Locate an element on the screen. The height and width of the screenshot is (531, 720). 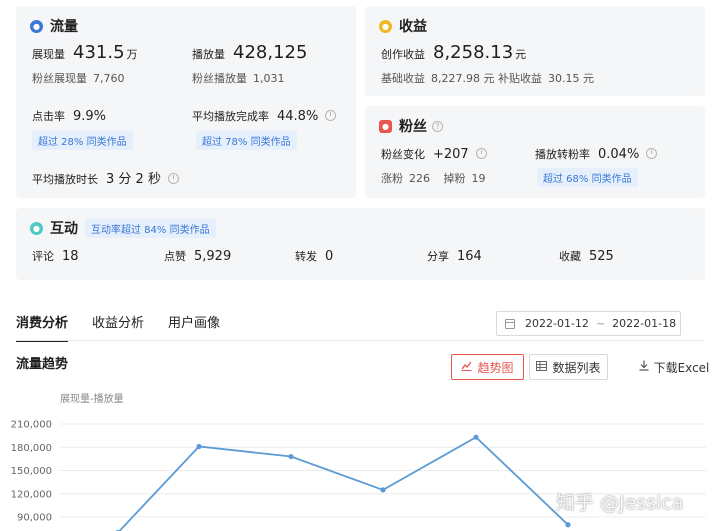
user-icon: ● is located at coordinates (385, 126).